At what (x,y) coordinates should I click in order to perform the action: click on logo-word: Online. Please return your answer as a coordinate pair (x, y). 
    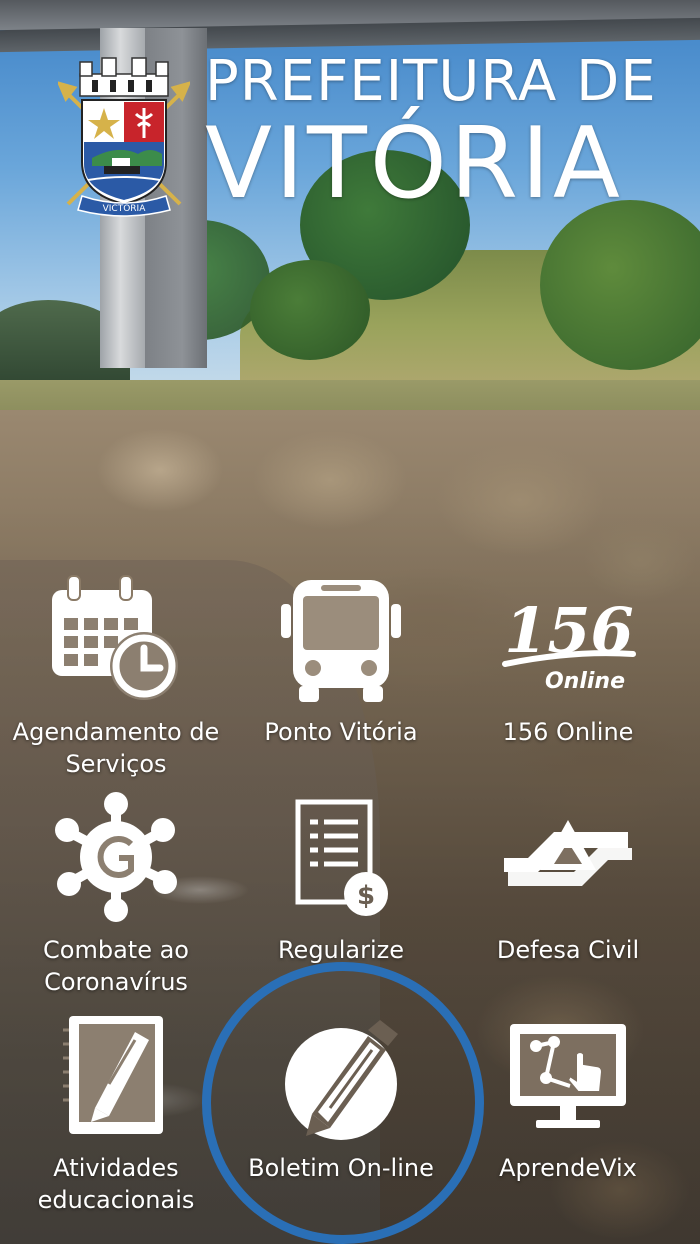
    Looking at the image, I should click on (585, 681).